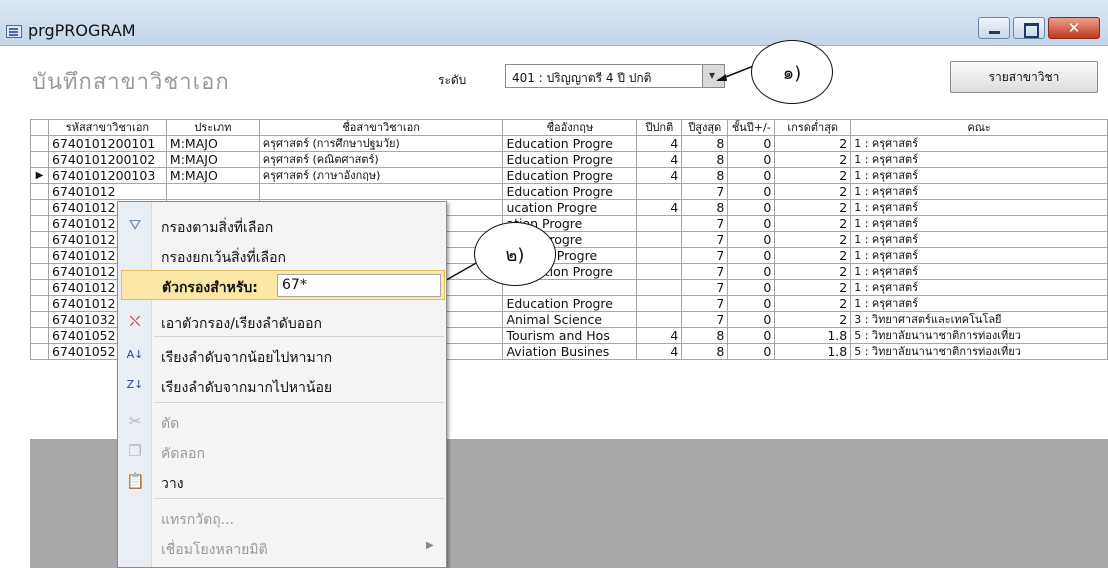 The height and width of the screenshot is (568, 1108). Describe the element at coordinates (135, 321) in the screenshot. I see `remove-filter-icon: ⛌` at that location.